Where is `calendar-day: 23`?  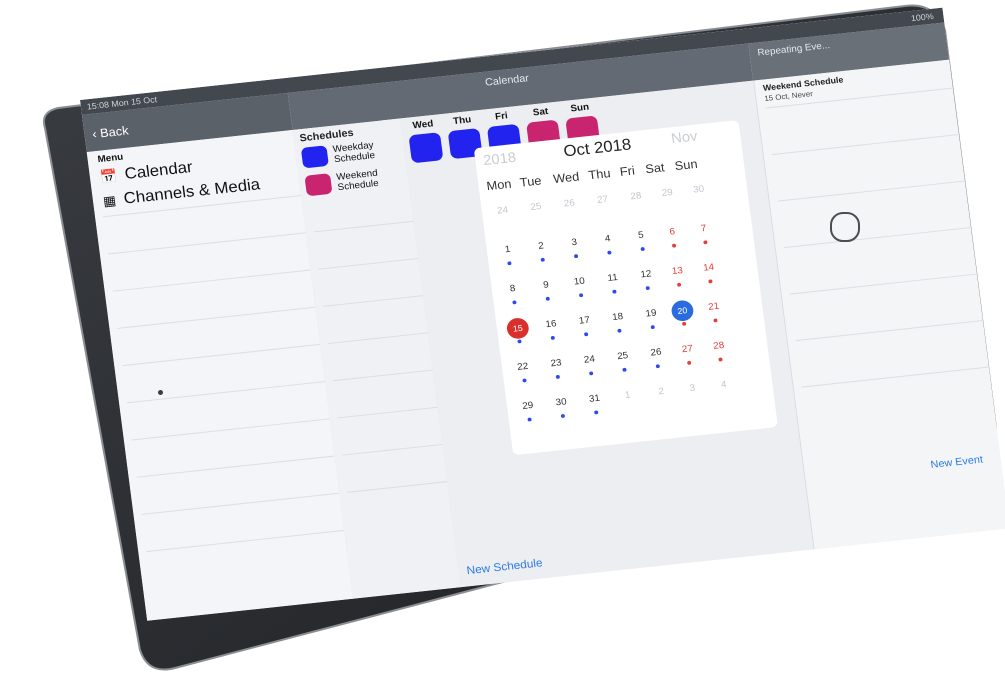
calendar-day: 23 is located at coordinates (556, 363).